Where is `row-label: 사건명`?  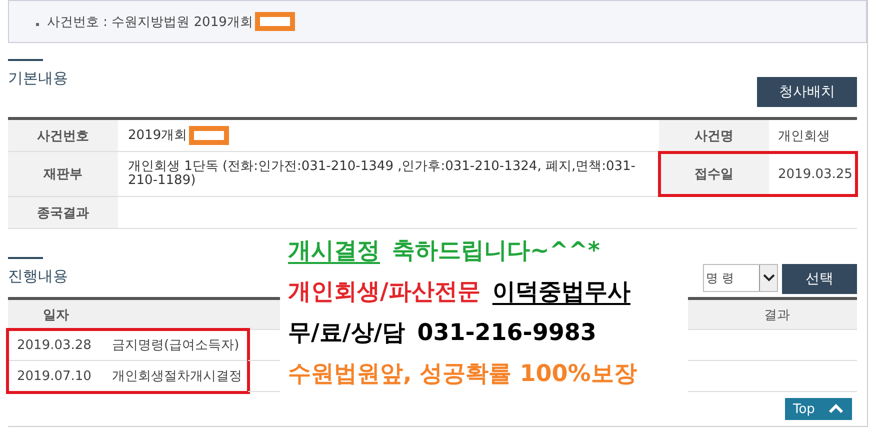
row-label: 사건명 is located at coordinates (714, 135).